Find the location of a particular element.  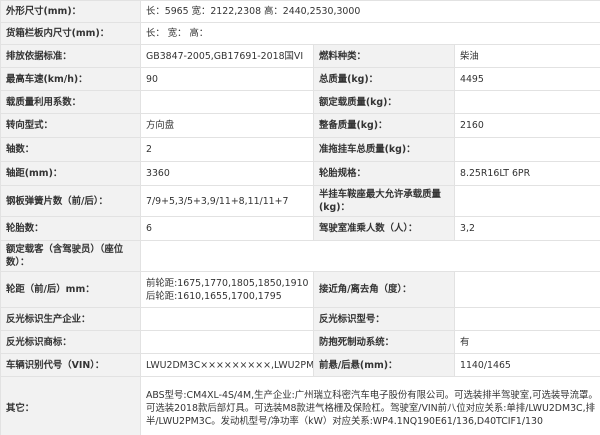

spec-label: 整备质量(kg)： is located at coordinates (384, 125).